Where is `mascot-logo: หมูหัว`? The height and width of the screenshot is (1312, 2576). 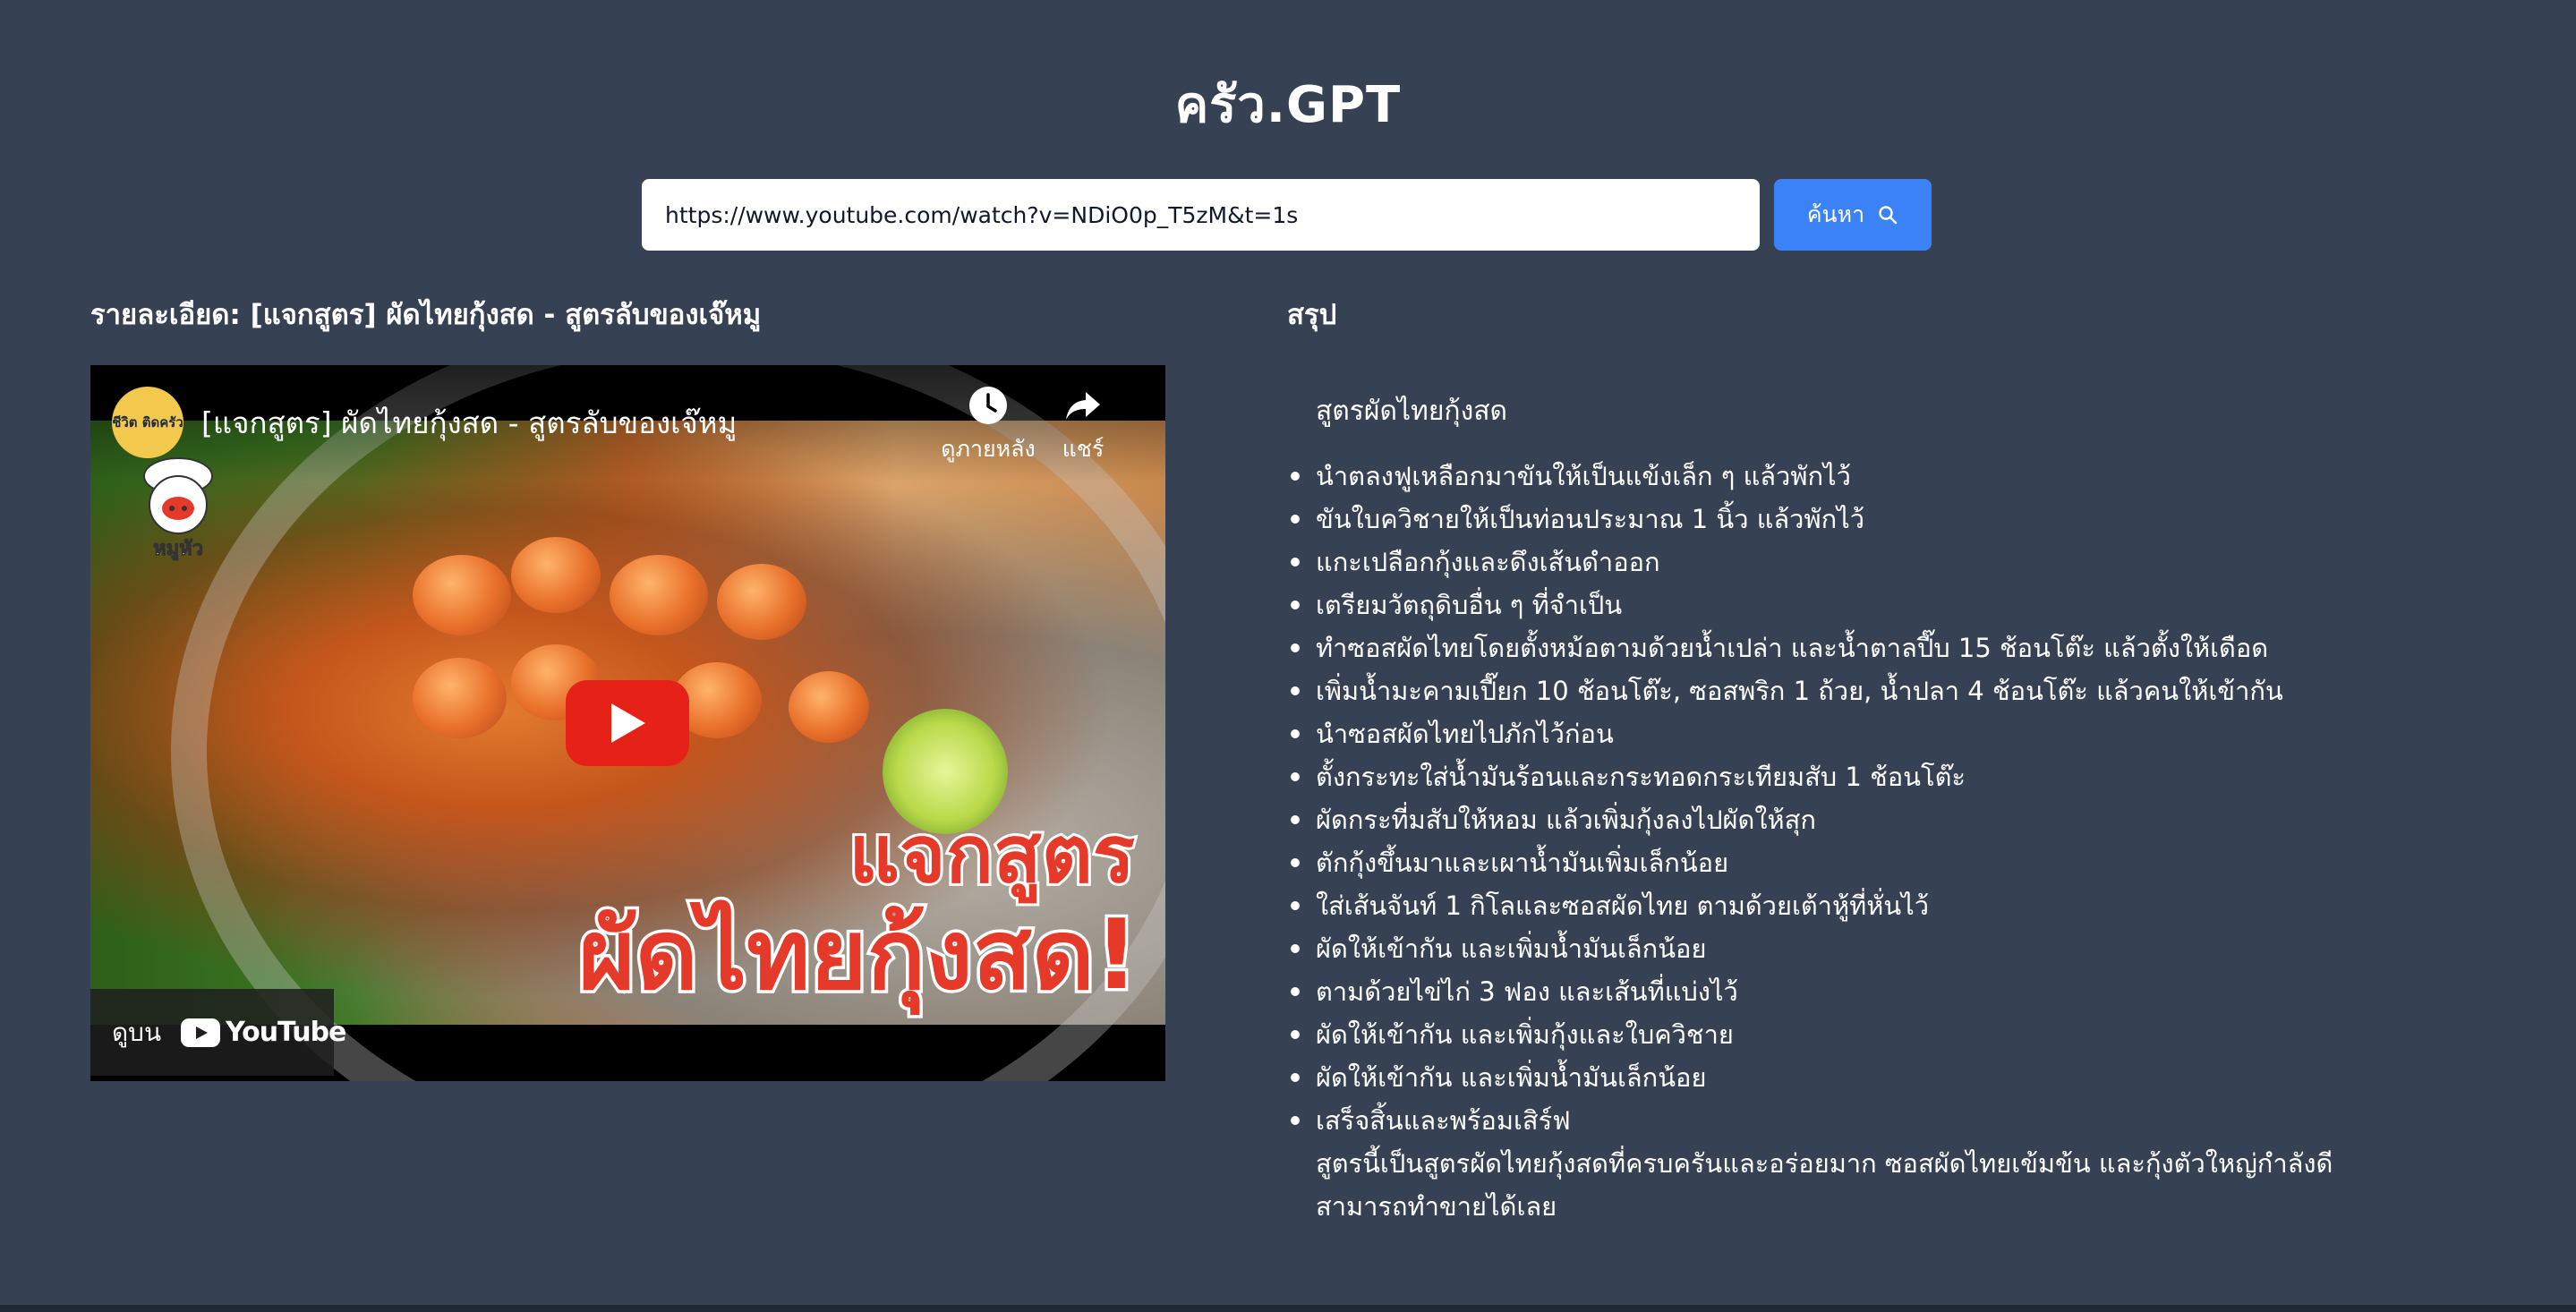
mascot-logo: หมูหัว is located at coordinates (178, 509).